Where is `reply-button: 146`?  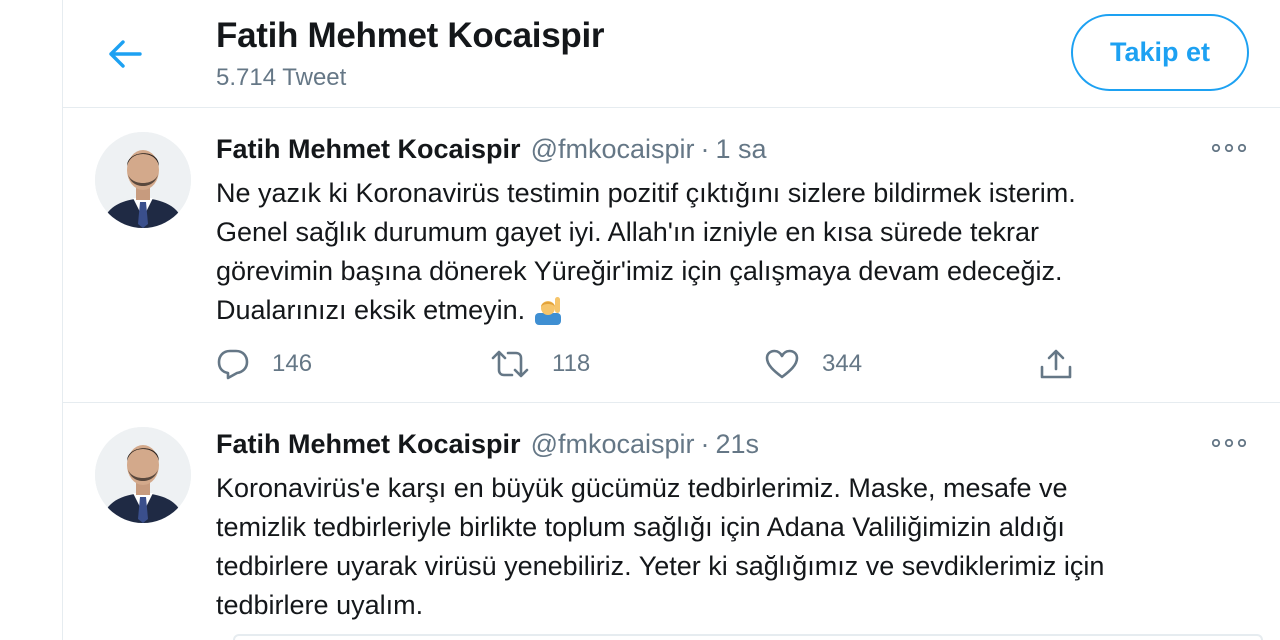 reply-button: 146 is located at coordinates (264, 364).